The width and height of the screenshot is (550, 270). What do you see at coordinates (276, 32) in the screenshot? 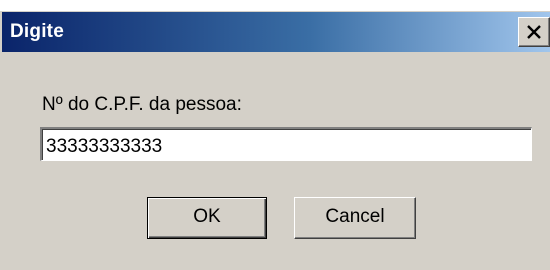
I see `title-bar: Digite` at bounding box center [276, 32].